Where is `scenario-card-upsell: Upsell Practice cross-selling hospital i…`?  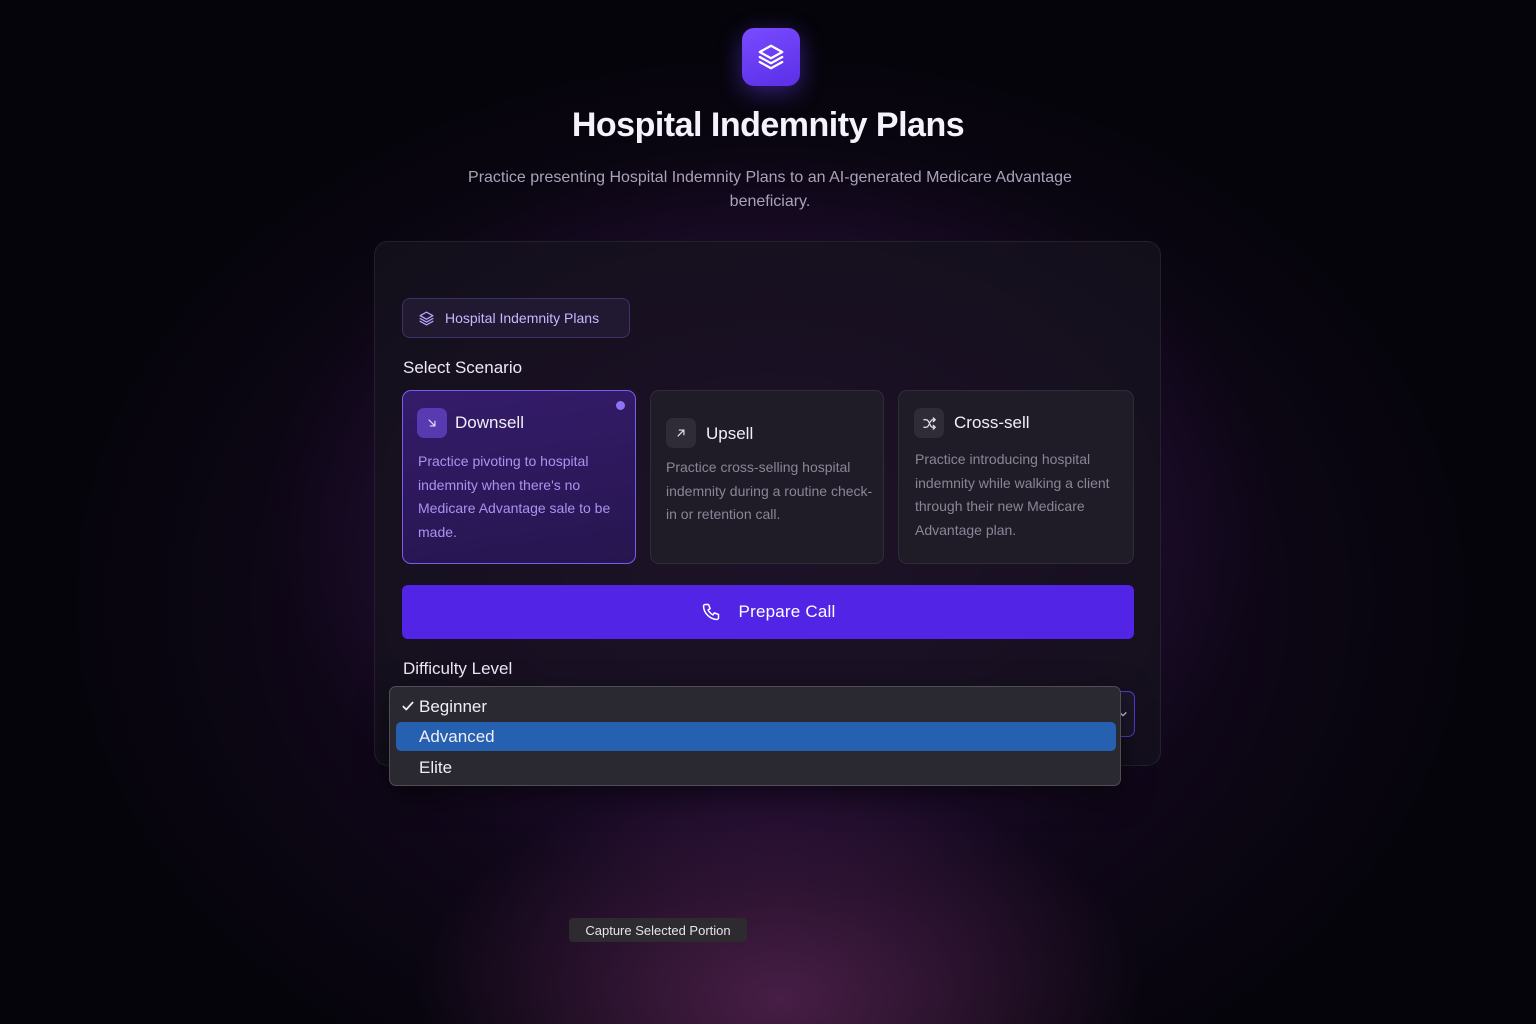
scenario-card-upsell: Upsell Practice cross-selling hospital i… is located at coordinates (767, 477).